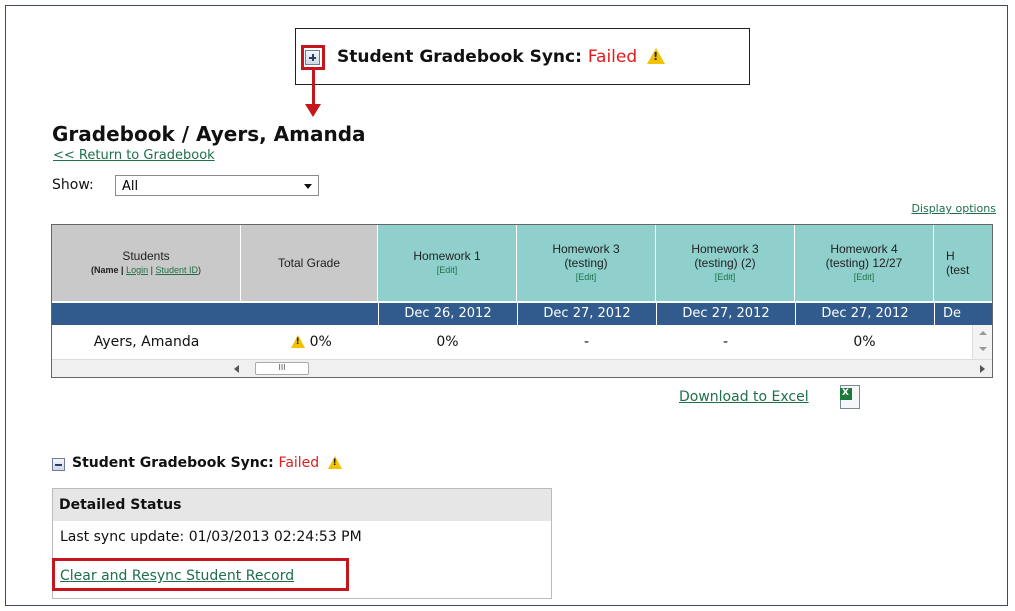 This screenshot has height=611, width=1015. I want to click on header-total-grade: Total Grade, so click(309, 263).